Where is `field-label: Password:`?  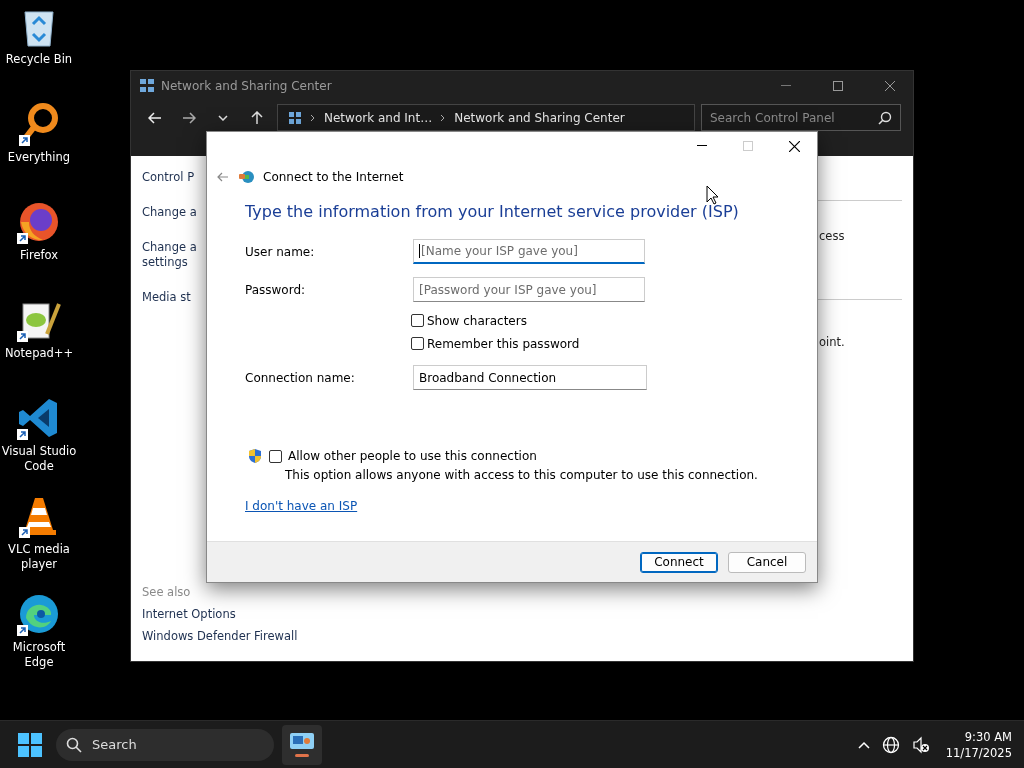 field-label: Password: is located at coordinates (276, 289).